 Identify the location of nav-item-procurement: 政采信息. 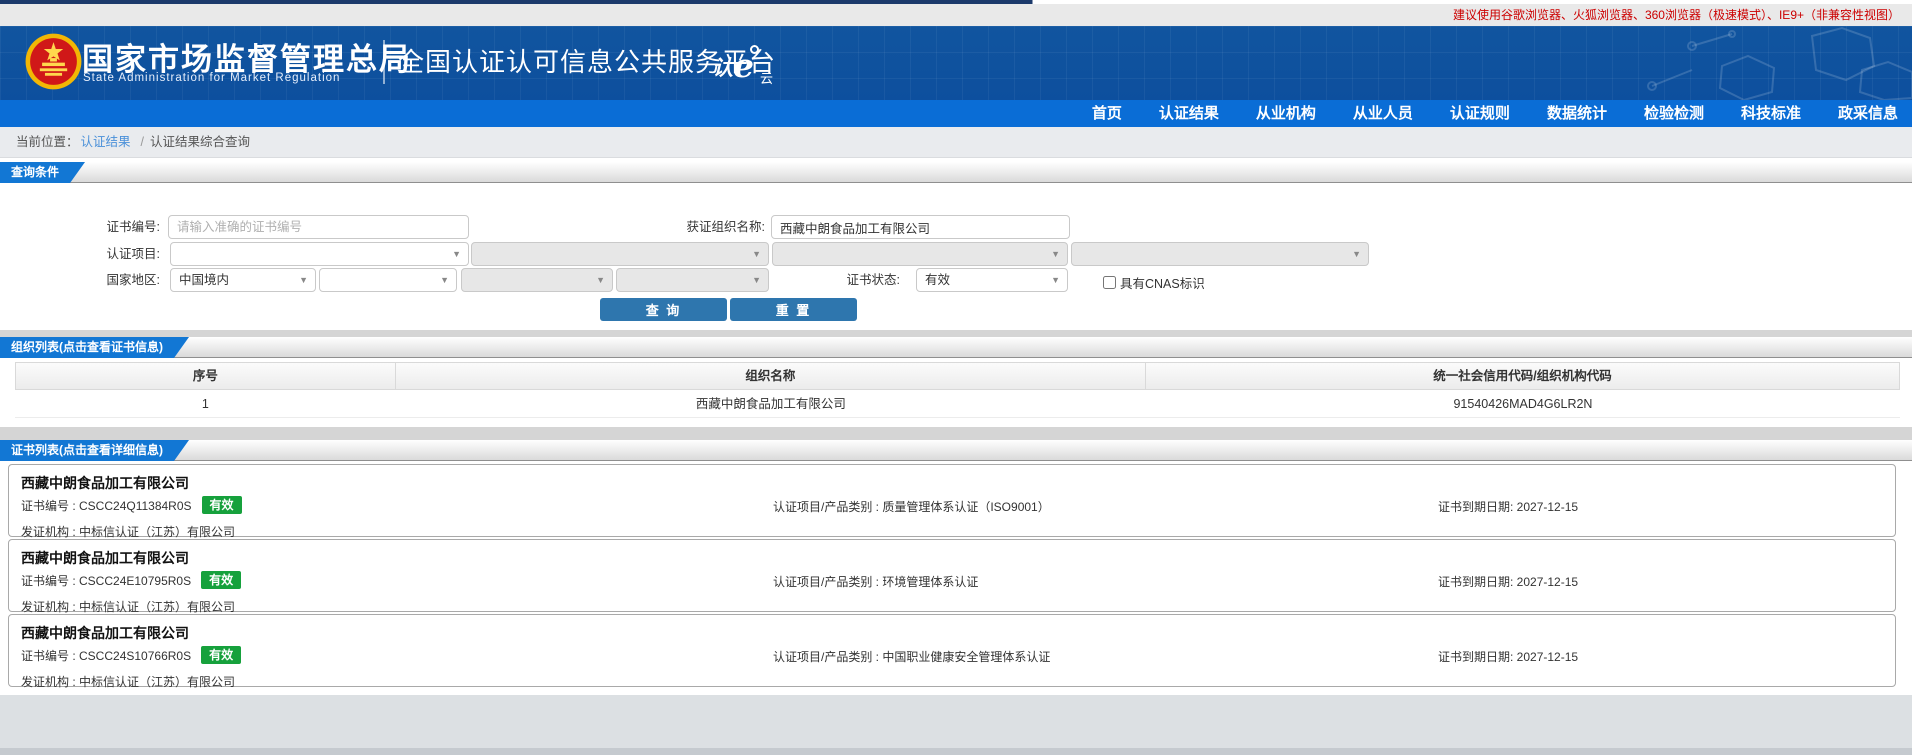
(1868, 113).